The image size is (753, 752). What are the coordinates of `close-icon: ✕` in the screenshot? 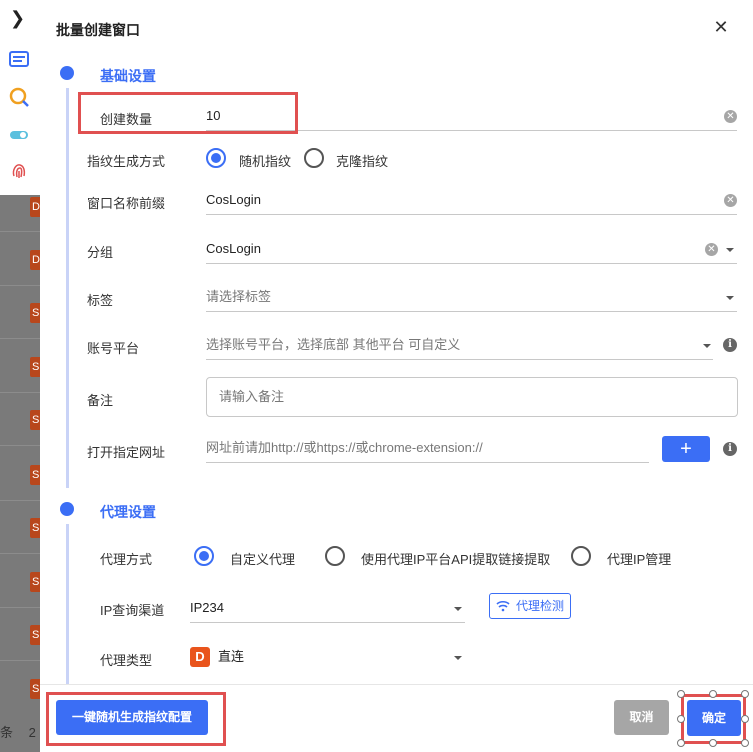 It's located at (721, 27).